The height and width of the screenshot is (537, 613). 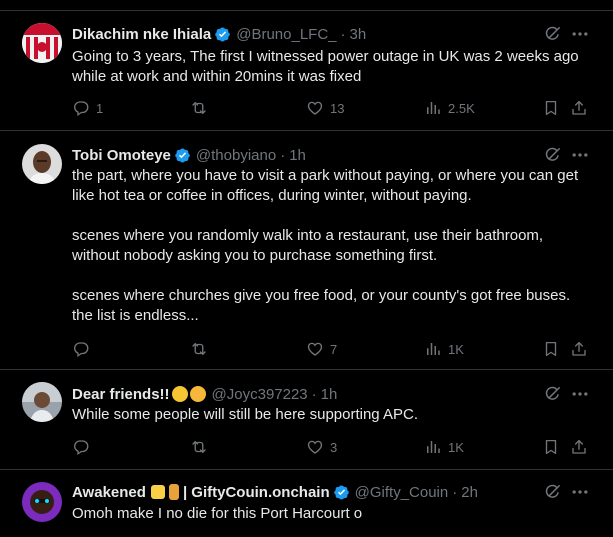 What do you see at coordinates (469, 492) in the screenshot?
I see `timestamp: 2h` at bounding box center [469, 492].